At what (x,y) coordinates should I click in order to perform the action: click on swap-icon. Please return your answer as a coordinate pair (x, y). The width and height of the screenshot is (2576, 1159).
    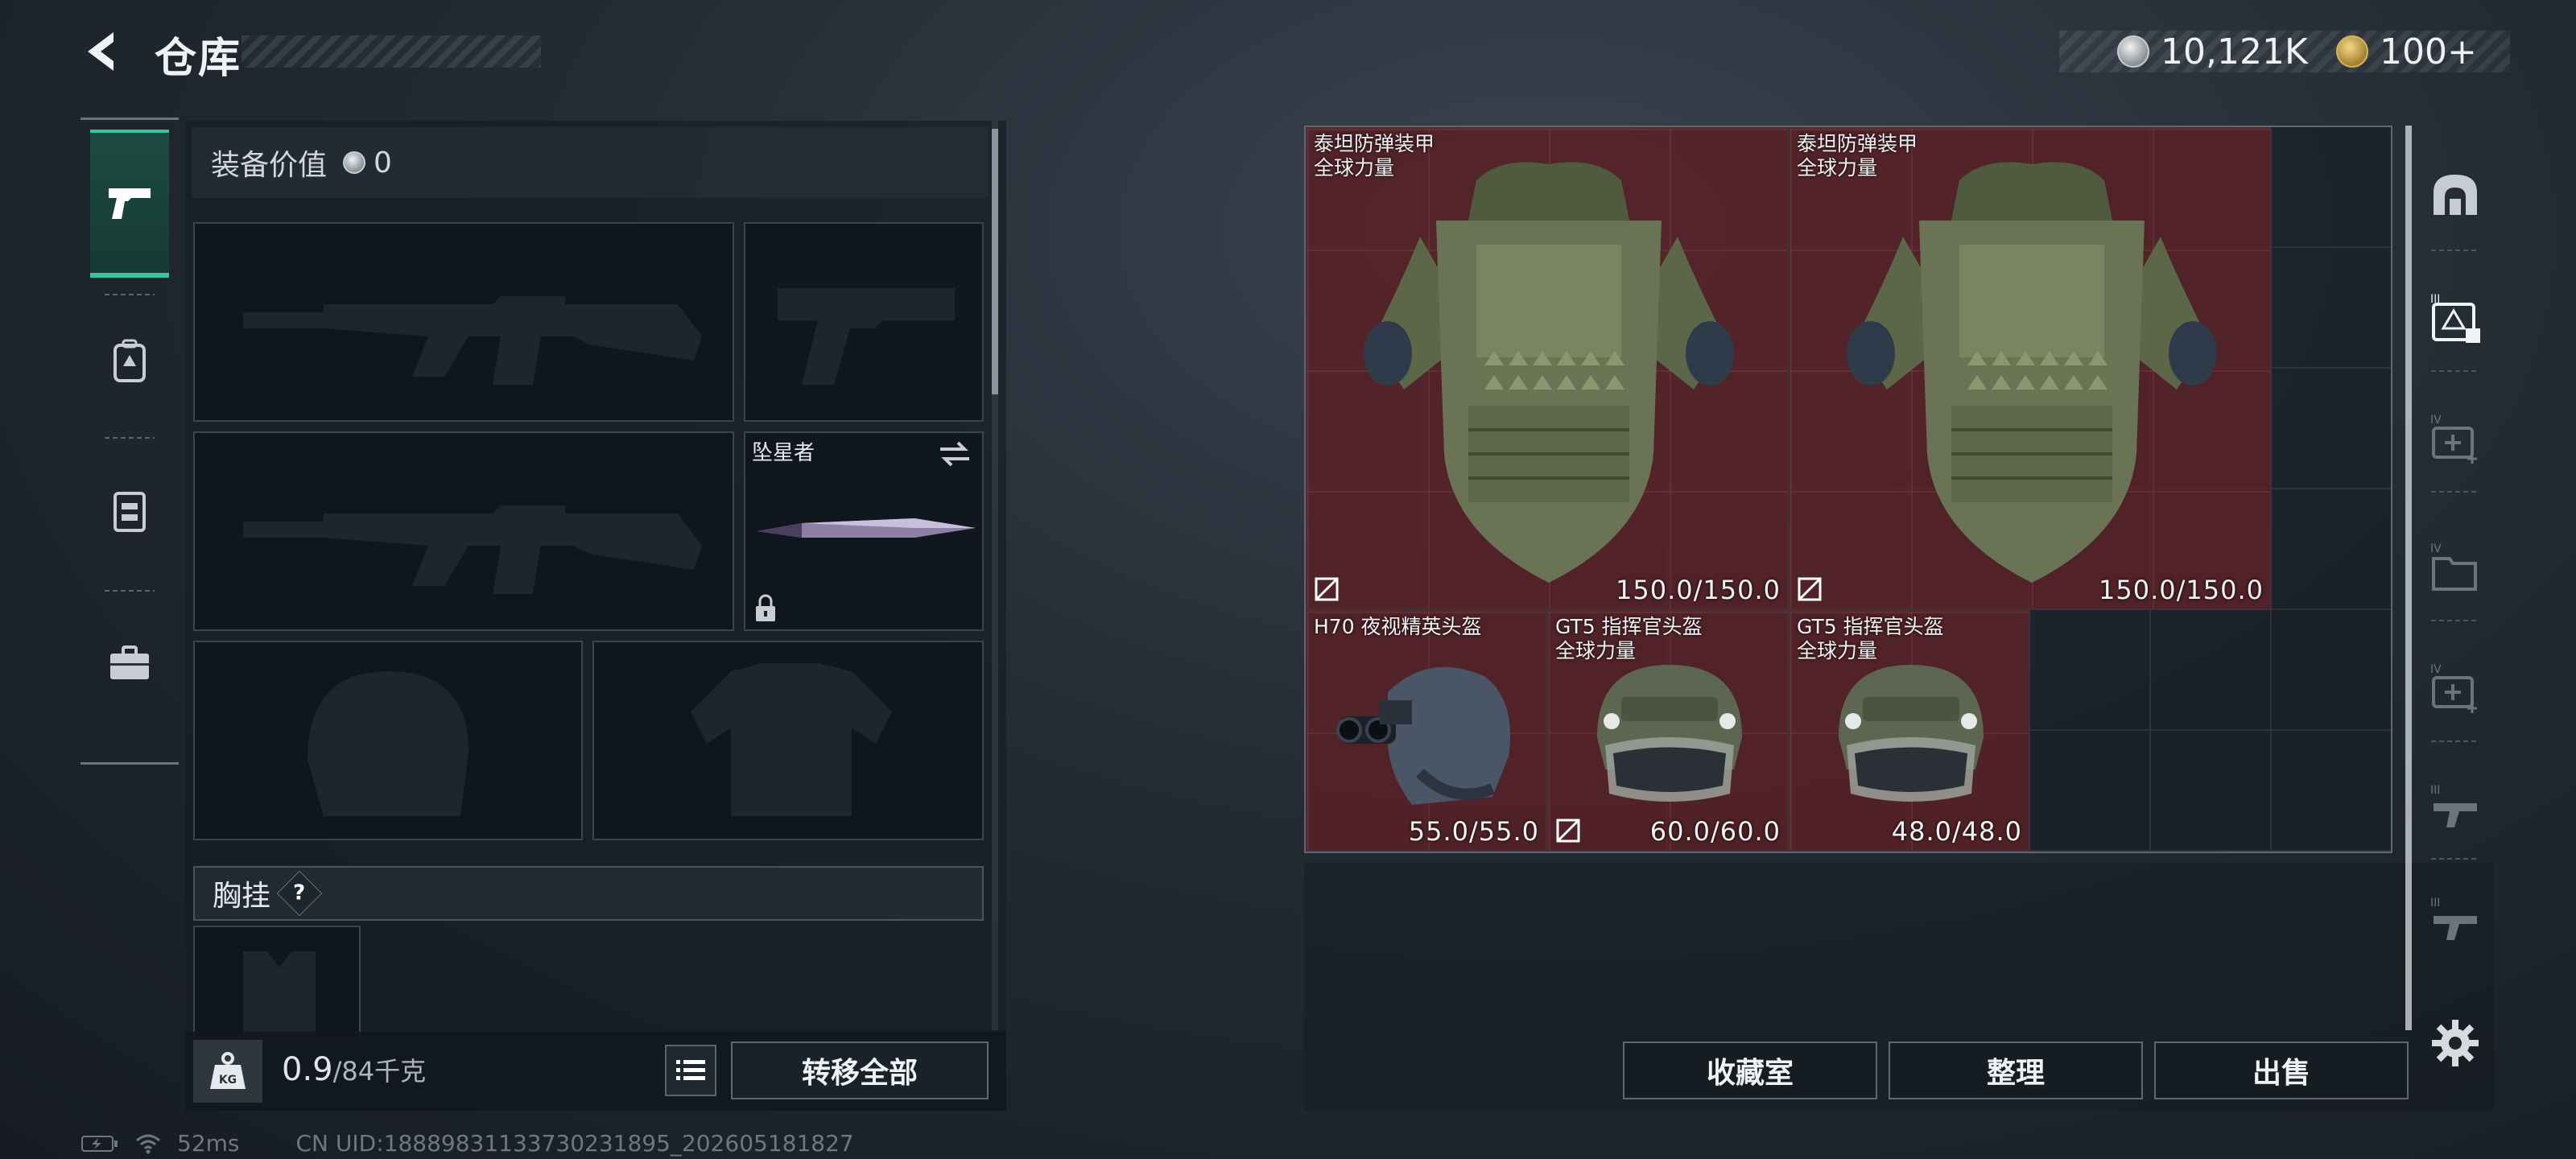
    Looking at the image, I should click on (954, 453).